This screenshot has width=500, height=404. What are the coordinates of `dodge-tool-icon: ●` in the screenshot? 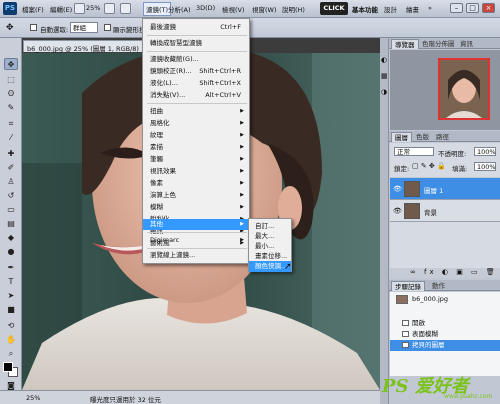 It's located at (11, 252).